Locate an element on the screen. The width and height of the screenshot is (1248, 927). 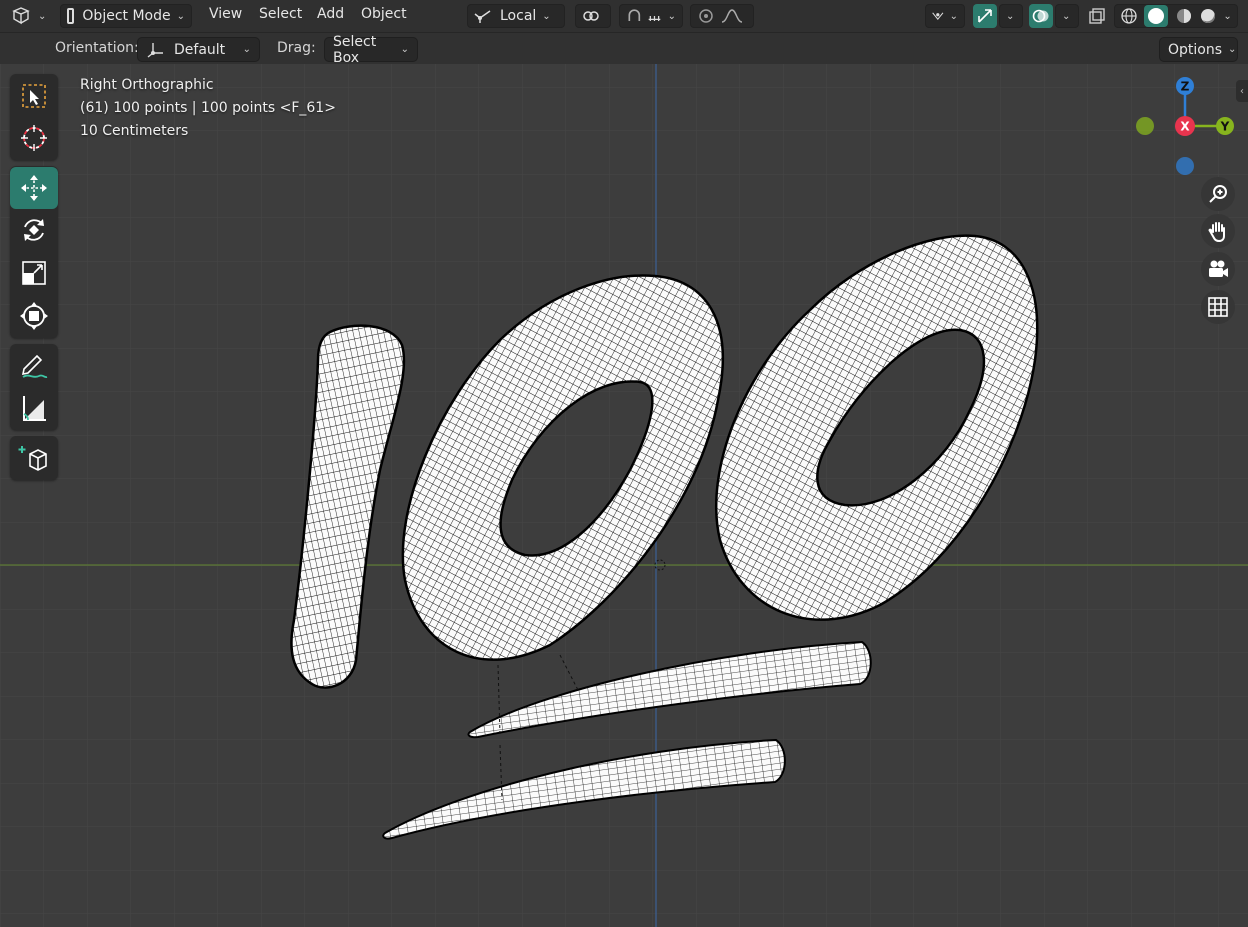
orientation-icon is located at coordinates (482, 16).